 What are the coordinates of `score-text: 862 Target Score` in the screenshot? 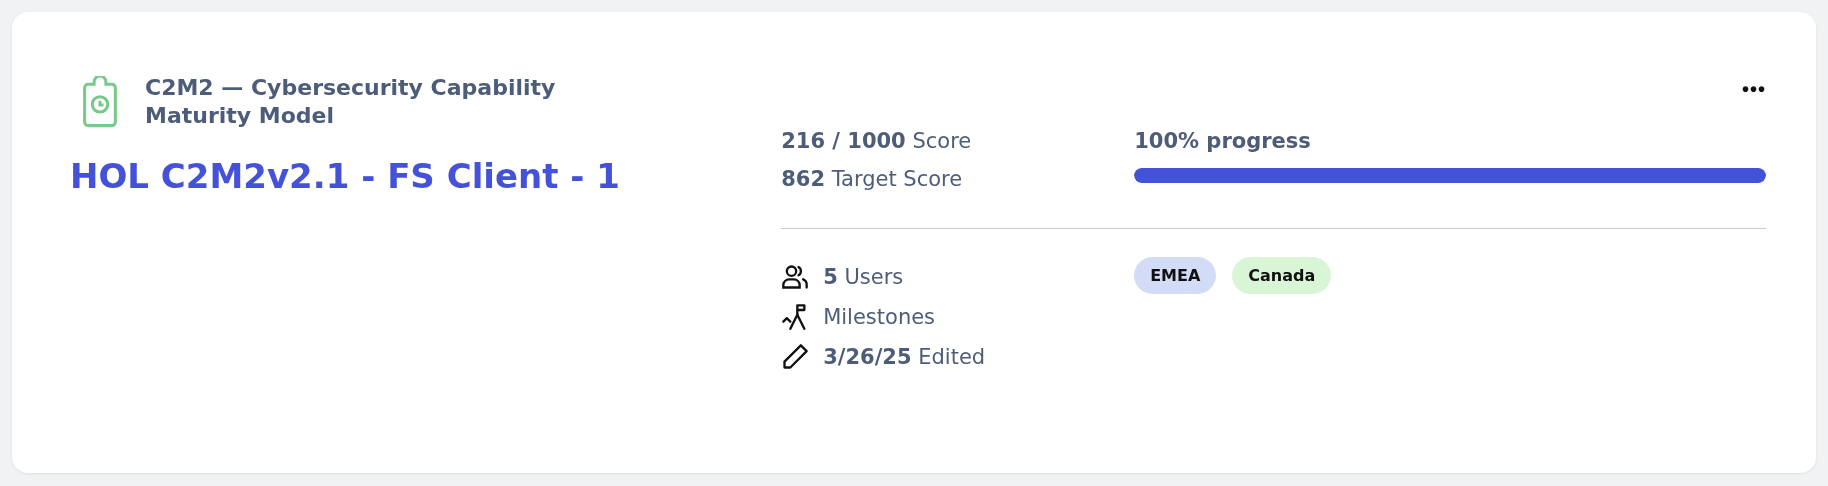 It's located at (872, 179).